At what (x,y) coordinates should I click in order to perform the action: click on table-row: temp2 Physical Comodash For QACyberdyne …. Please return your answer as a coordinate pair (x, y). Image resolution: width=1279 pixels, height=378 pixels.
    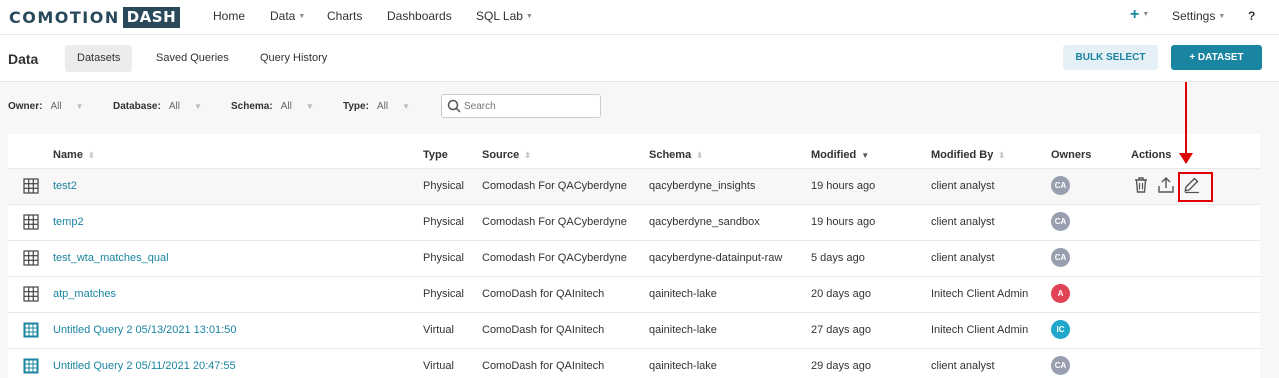
    Looking at the image, I should click on (634, 222).